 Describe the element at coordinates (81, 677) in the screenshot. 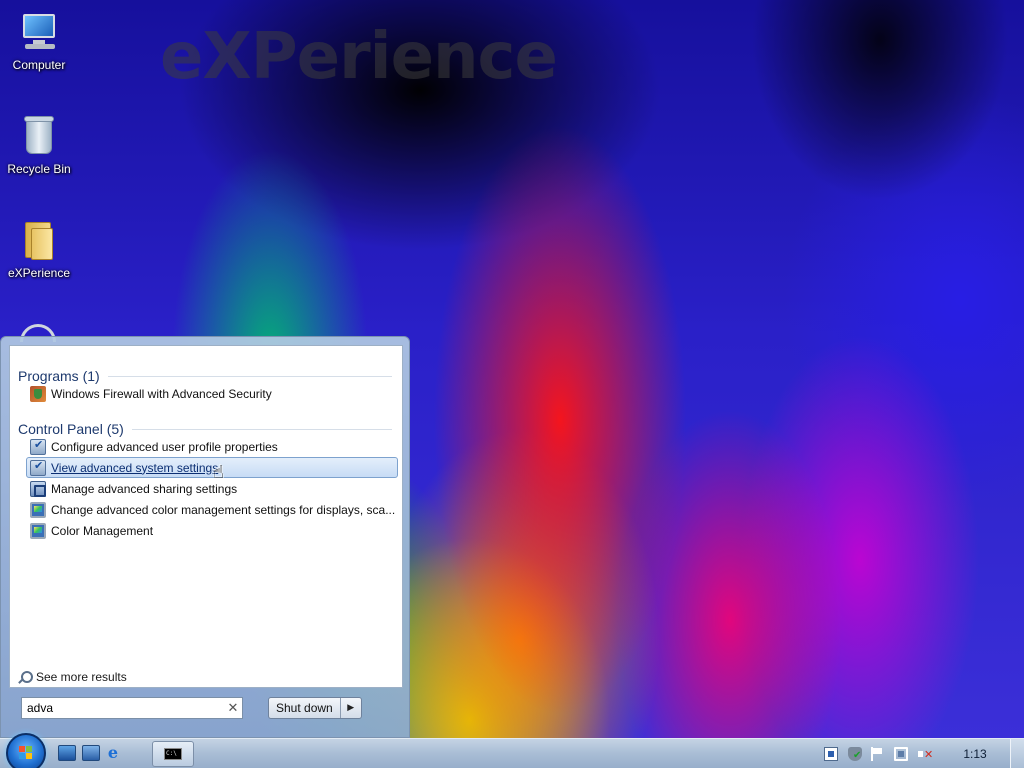

I see `see-more-label: See more results` at that location.